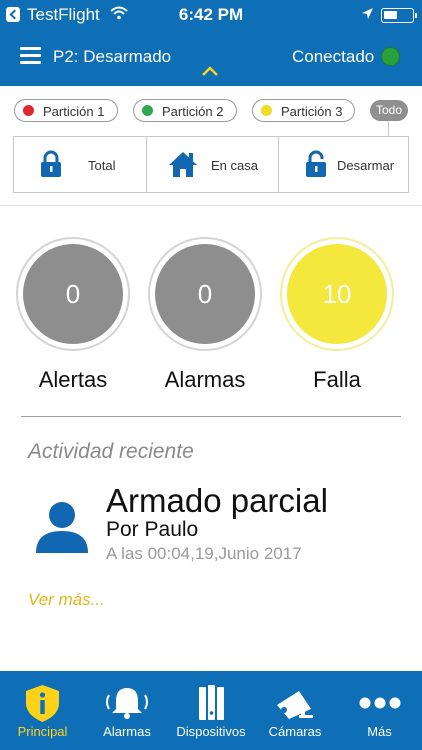 This screenshot has height=750, width=422. I want to click on partition-3-chip: Partición 3, so click(303, 110).